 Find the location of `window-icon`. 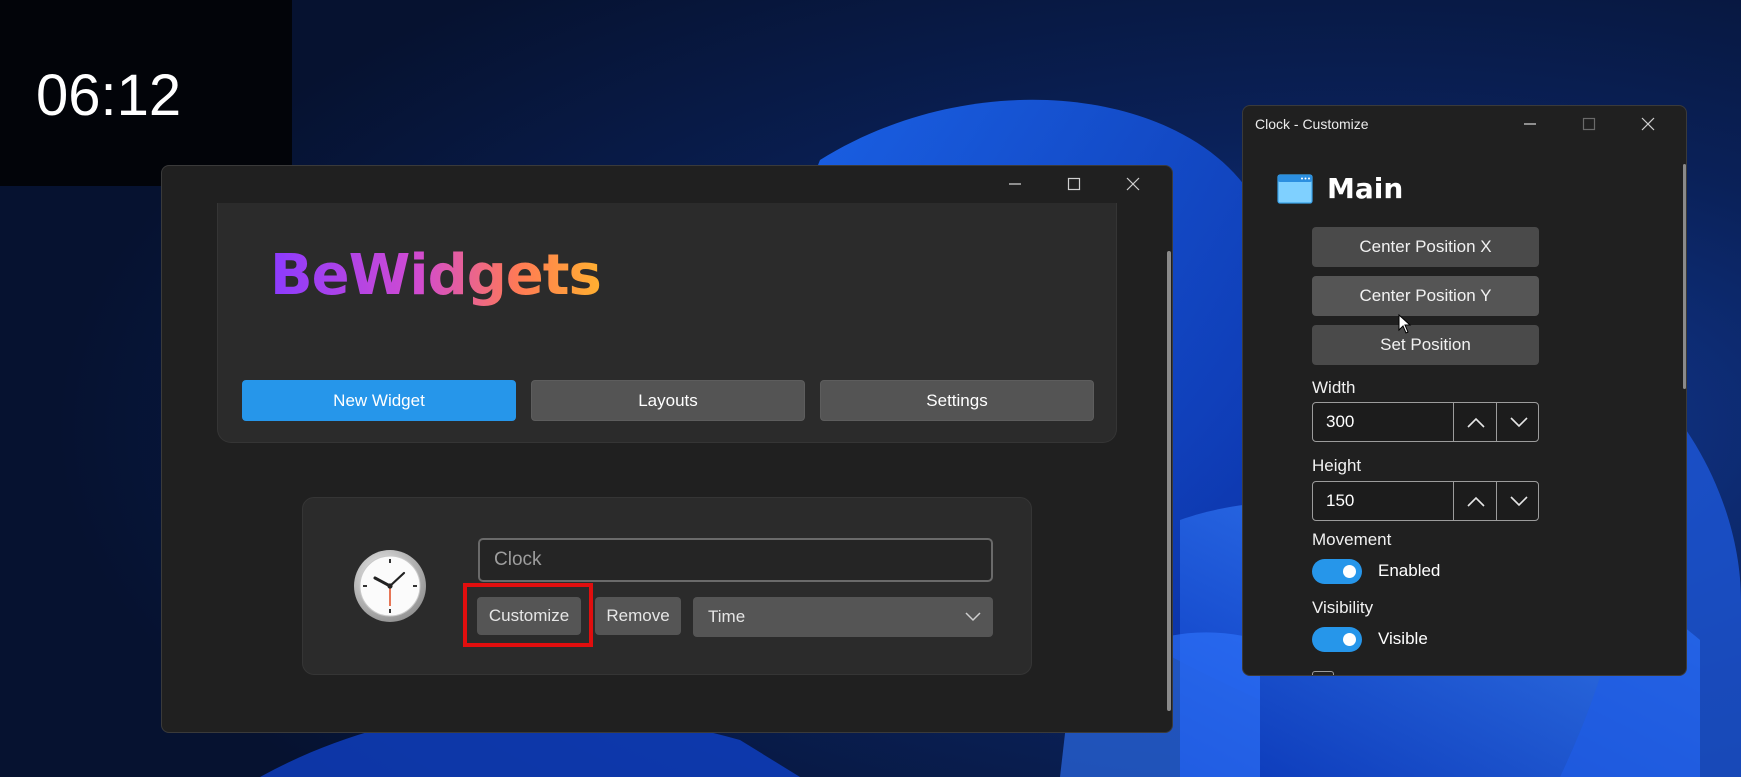

window-icon is located at coordinates (1295, 188).